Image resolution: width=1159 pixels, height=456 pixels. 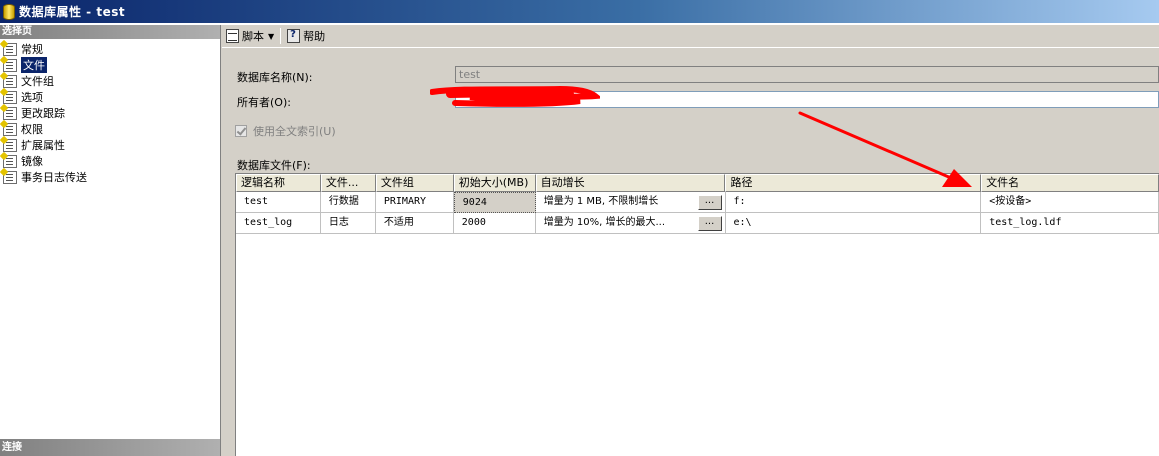 What do you see at coordinates (281, 36) in the screenshot?
I see `toolbar-separator` at bounding box center [281, 36].